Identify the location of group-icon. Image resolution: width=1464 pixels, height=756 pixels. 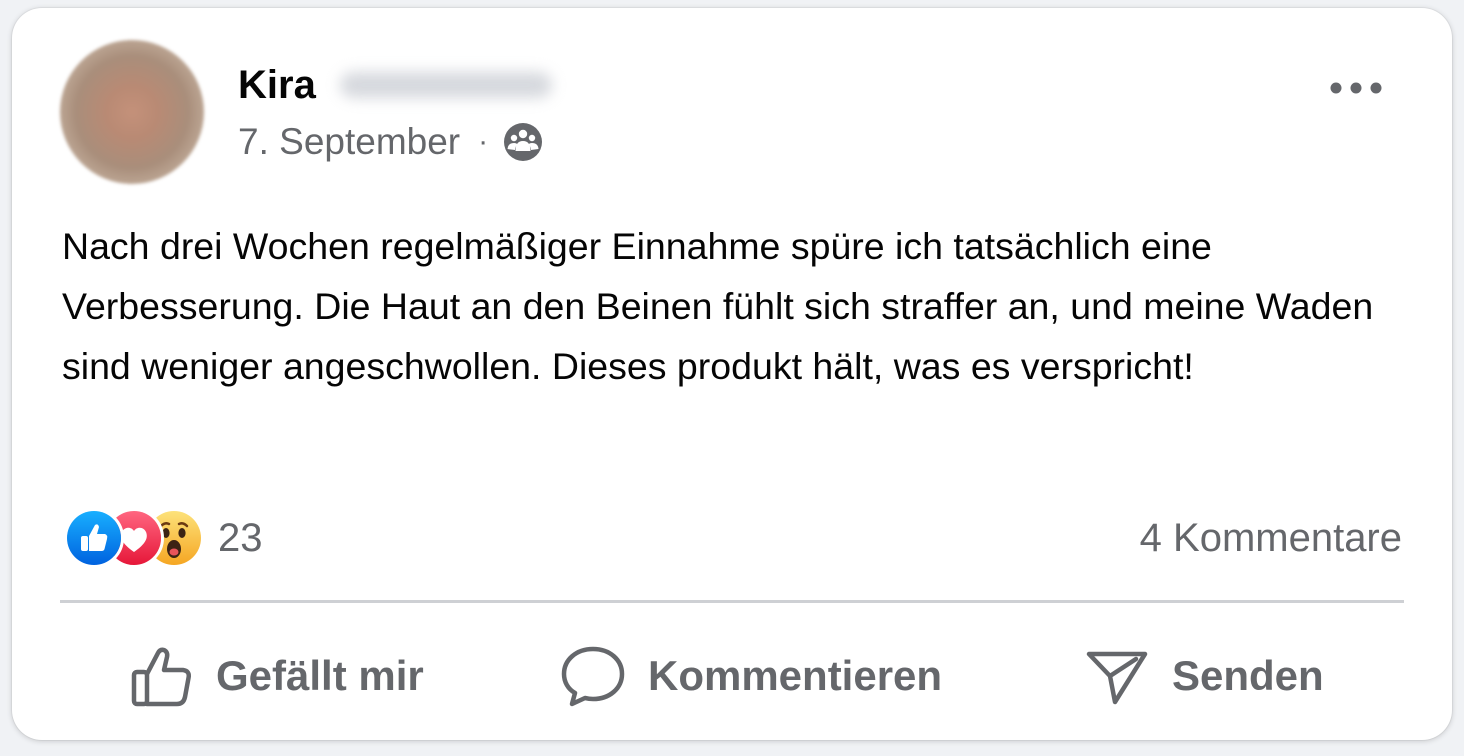
(523, 142).